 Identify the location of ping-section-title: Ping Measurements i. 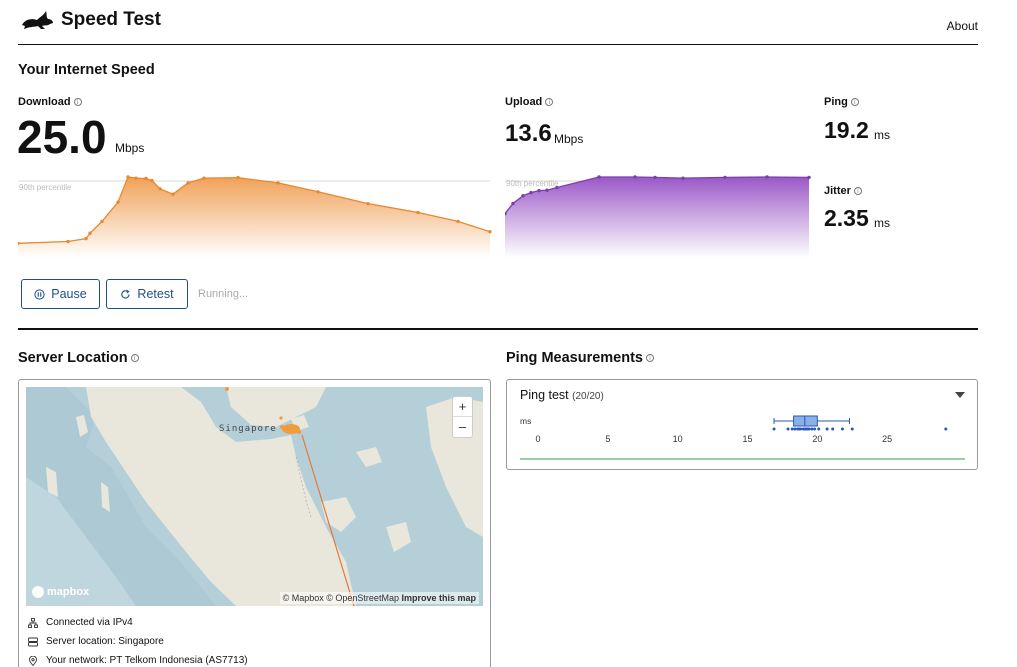
(580, 358).